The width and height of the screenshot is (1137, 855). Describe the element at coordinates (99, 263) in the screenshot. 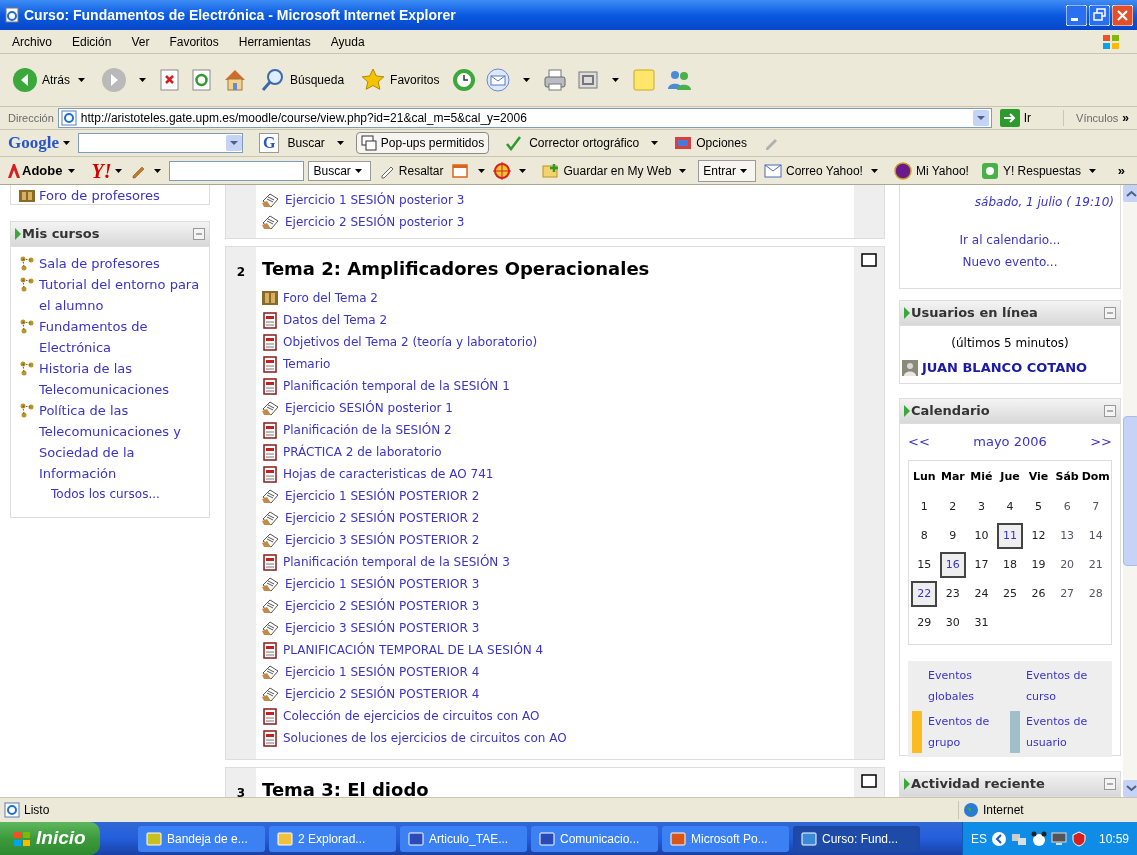

I see `course-link: Sala de profesores` at that location.